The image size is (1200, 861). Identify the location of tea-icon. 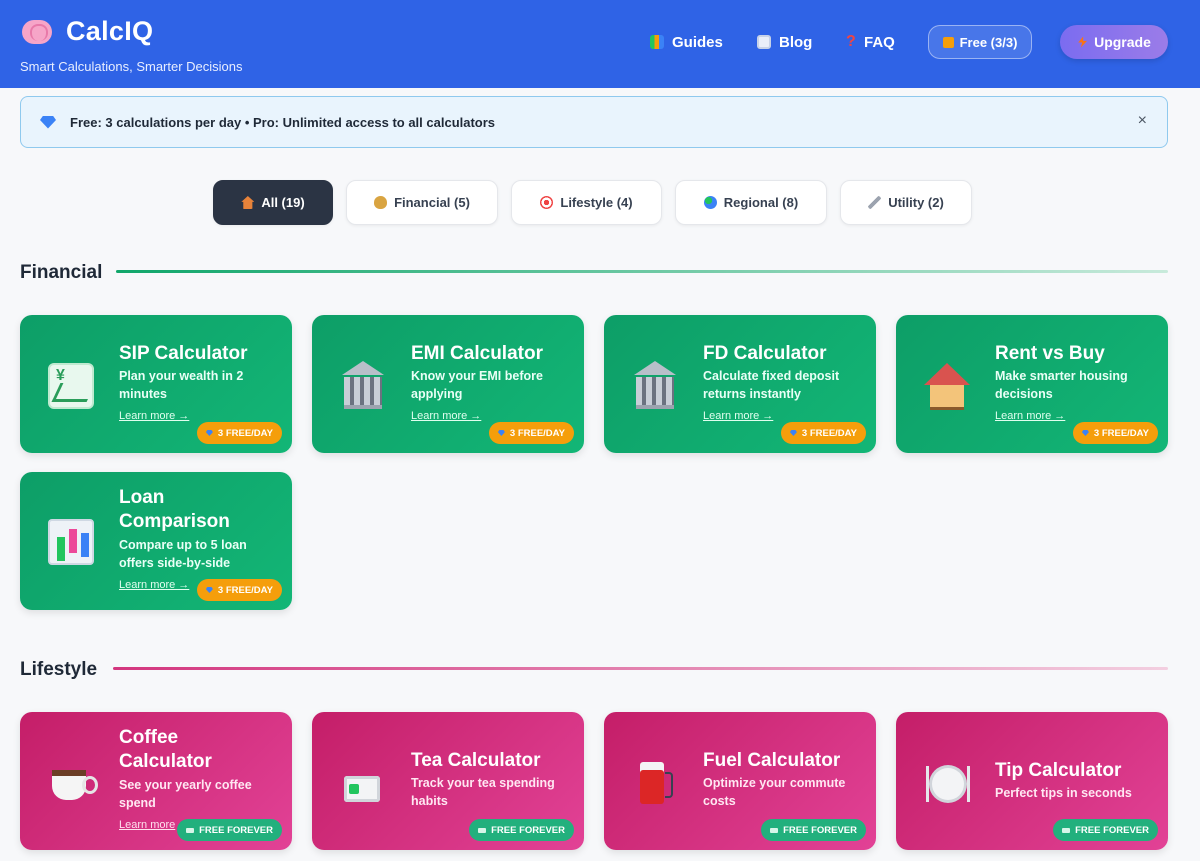
(363, 783).